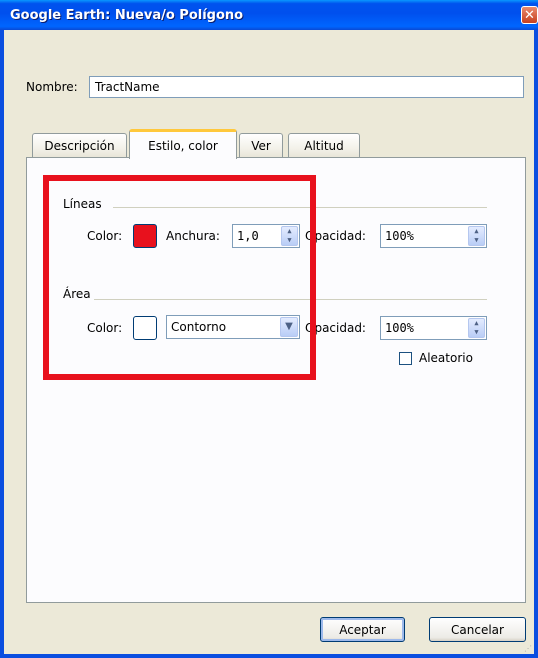 This screenshot has width=538, height=658. What do you see at coordinates (433, 236) in the screenshot?
I see `lines-opacity-spinner: 100% ▲ ▼` at bounding box center [433, 236].